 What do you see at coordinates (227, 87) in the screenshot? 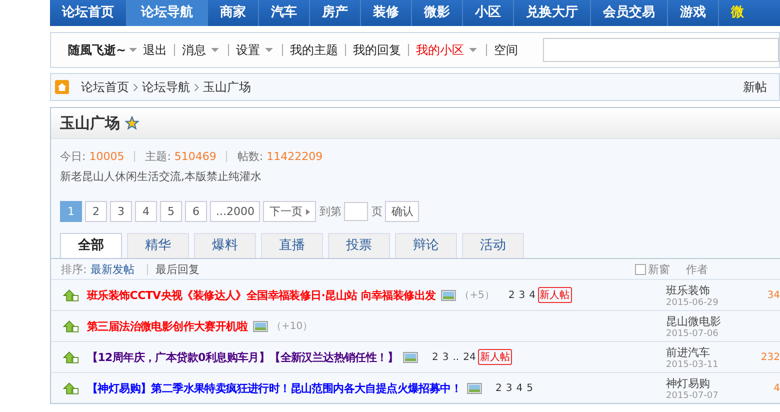
I see `breadcrumb-link: 玉山广场` at bounding box center [227, 87].